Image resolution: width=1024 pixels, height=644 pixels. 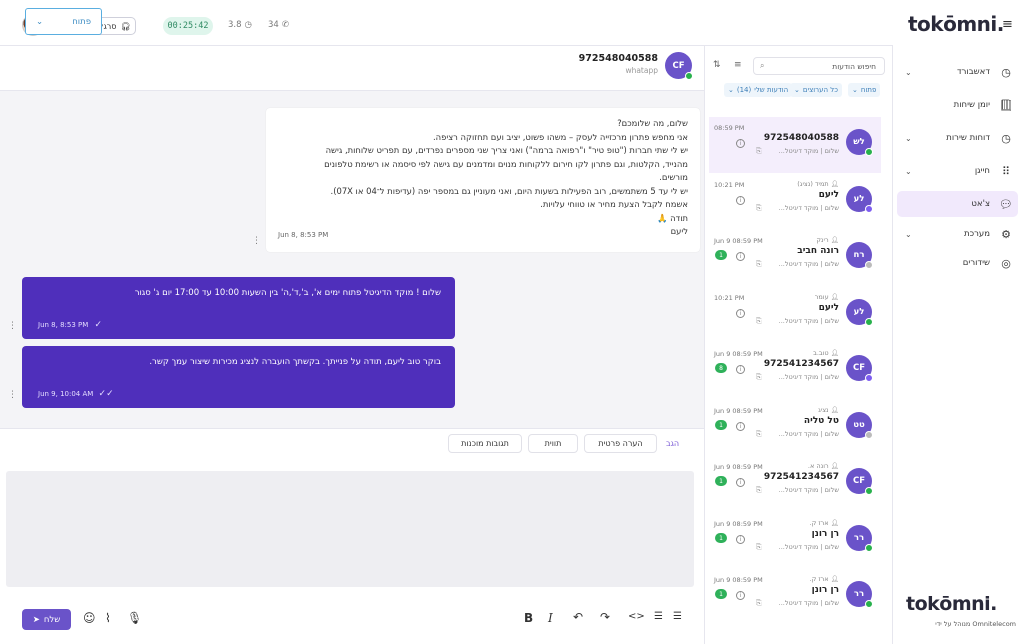 I want to click on phone-icon: ✆, so click(x=285, y=25).